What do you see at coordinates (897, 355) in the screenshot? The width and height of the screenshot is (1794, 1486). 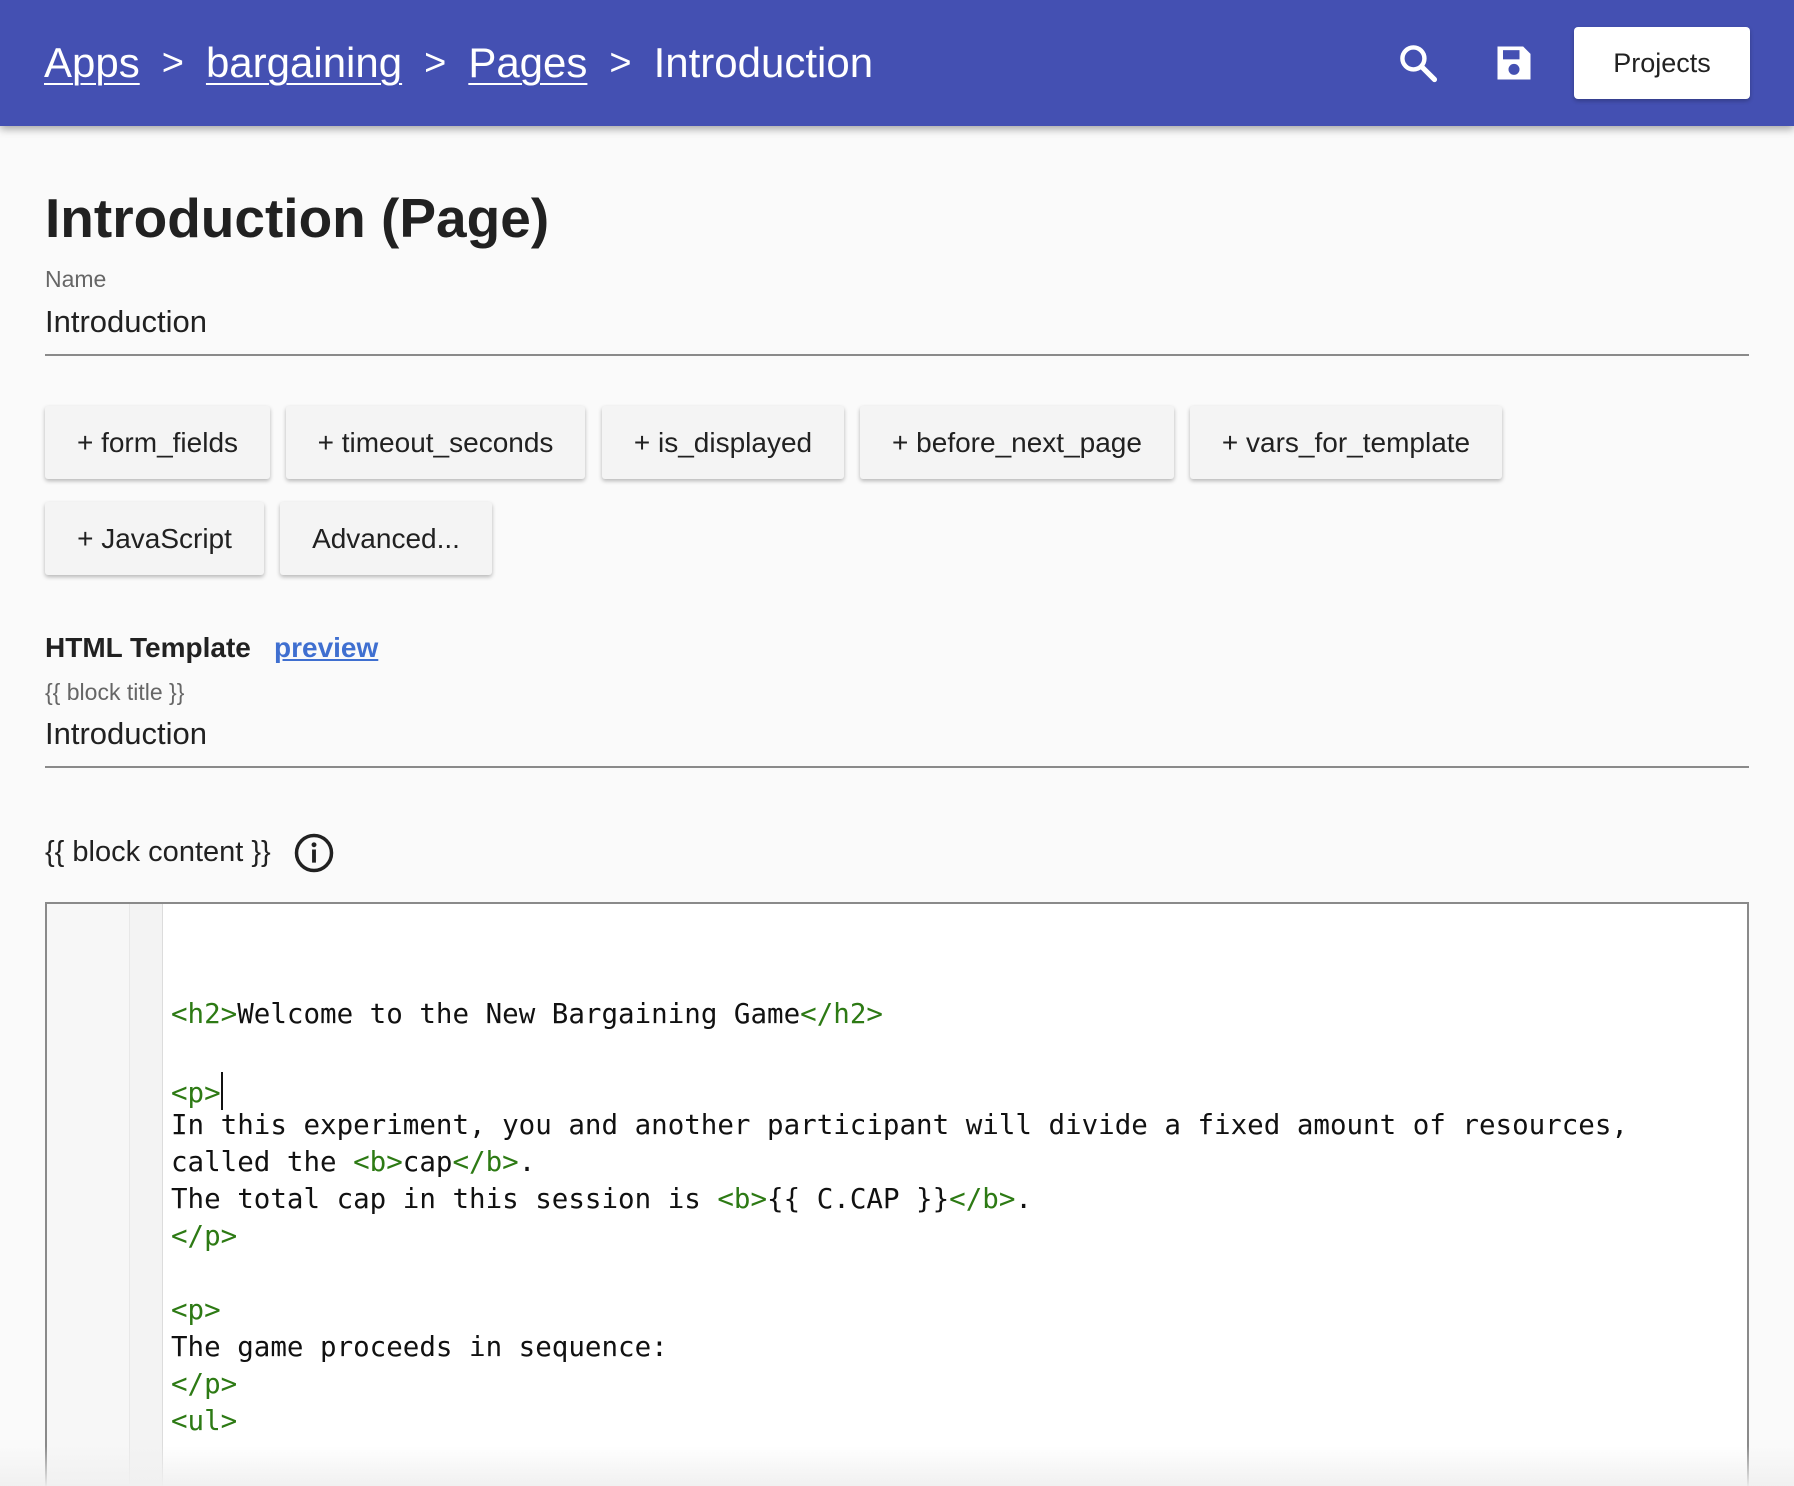 I see `name-field-underline` at bounding box center [897, 355].